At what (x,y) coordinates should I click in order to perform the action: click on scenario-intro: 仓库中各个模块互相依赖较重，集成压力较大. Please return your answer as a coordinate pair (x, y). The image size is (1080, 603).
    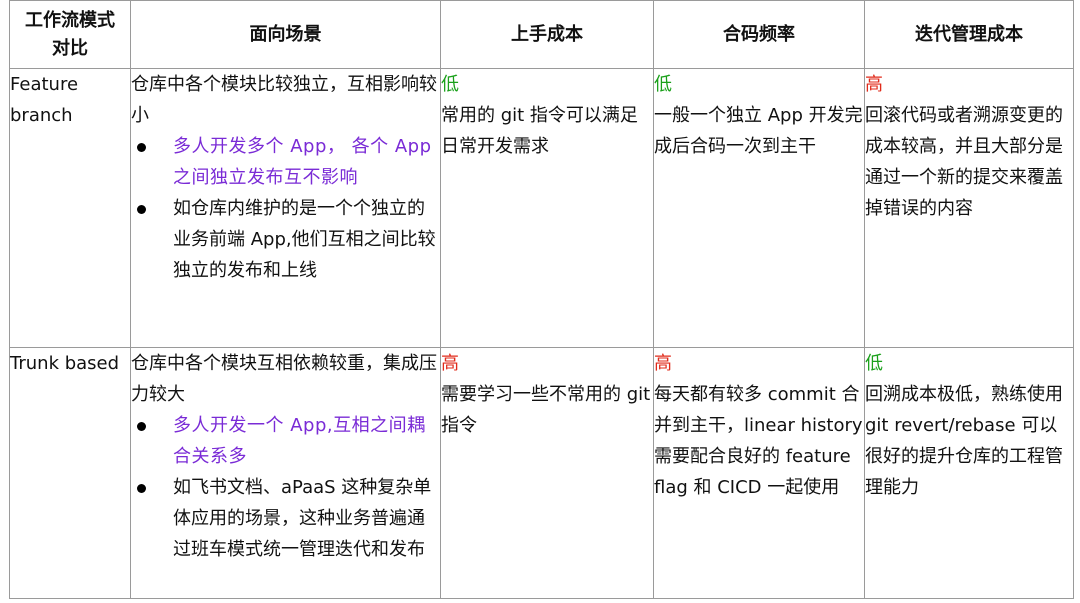
    Looking at the image, I should click on (284, 379).